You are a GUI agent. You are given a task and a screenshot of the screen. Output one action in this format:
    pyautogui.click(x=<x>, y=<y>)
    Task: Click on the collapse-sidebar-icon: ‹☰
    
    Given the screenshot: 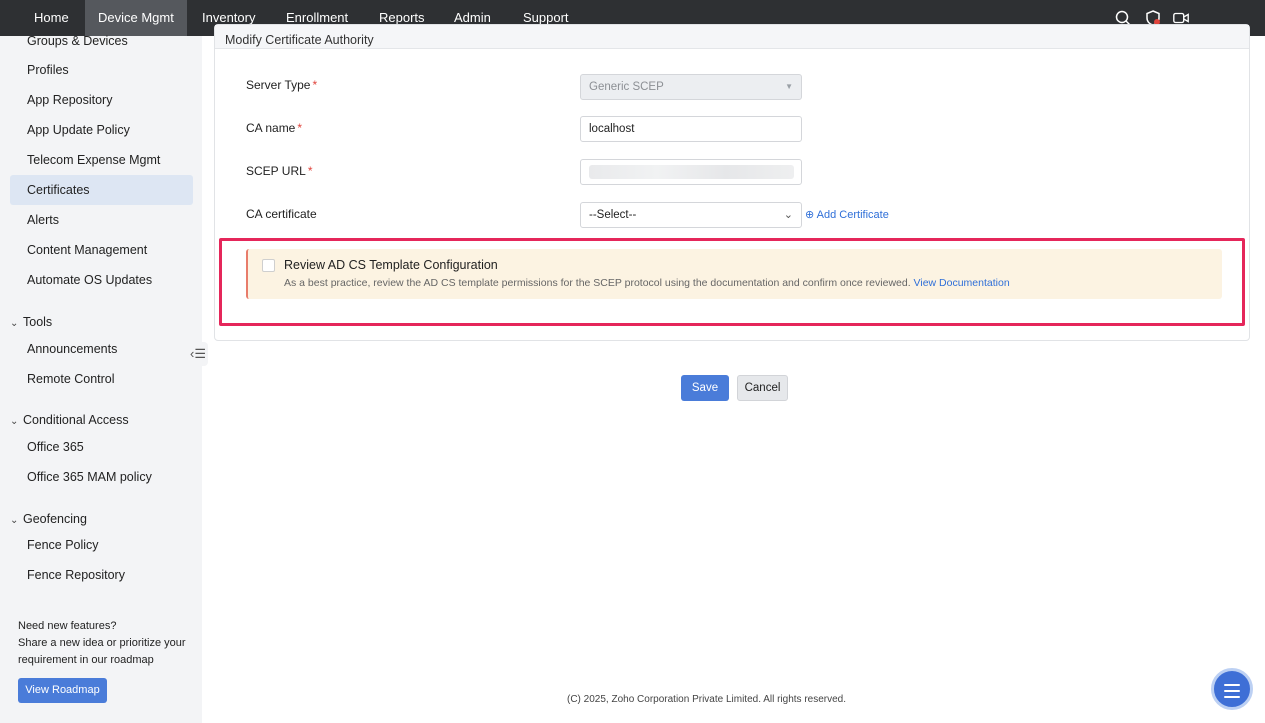 What is the action you would take?
    pyautogui.click(x=198, y=354)
    